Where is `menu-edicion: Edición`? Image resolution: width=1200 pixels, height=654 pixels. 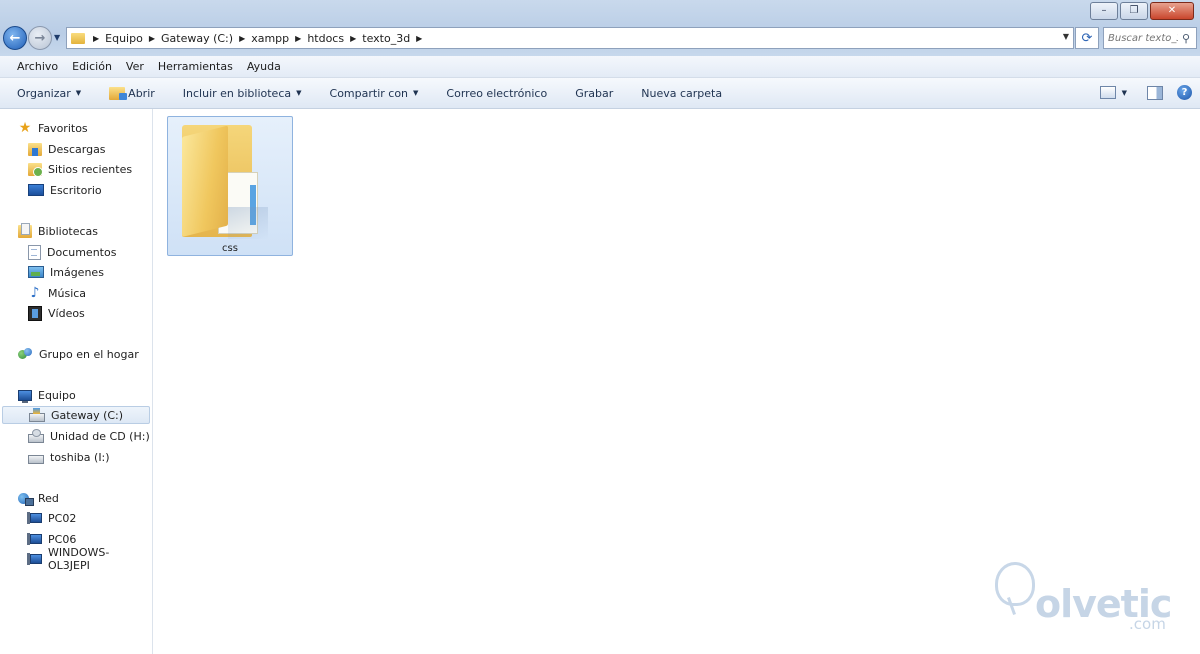
menu-edicion: Edición is located at coordinates (92, 66).